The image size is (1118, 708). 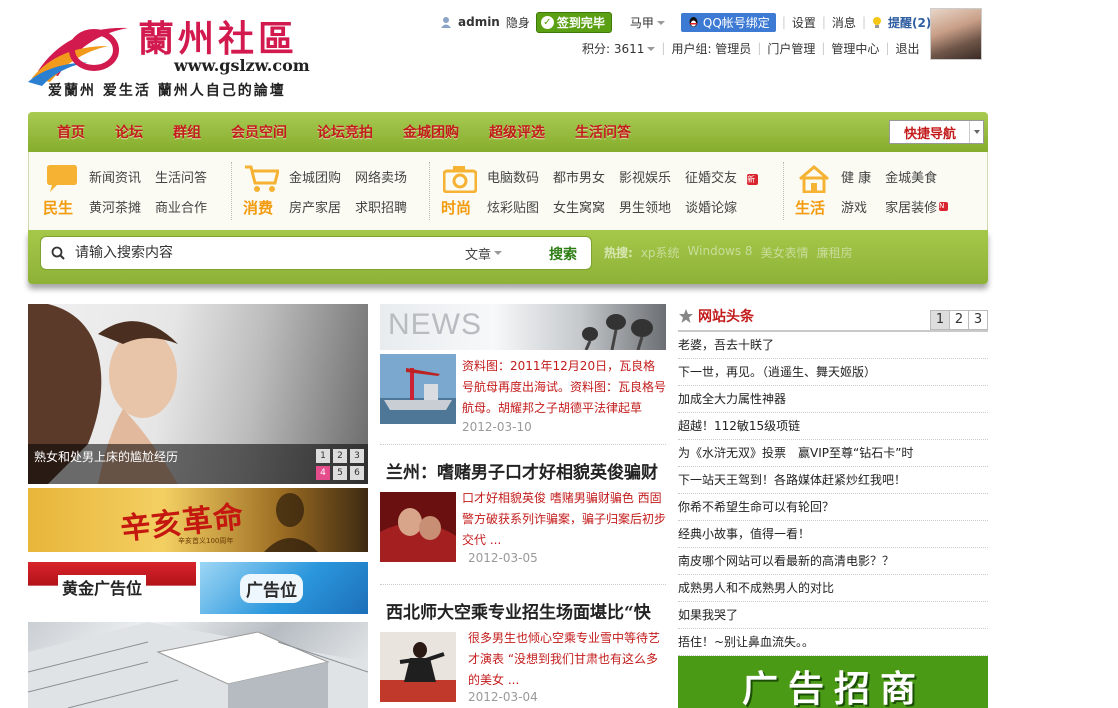 What do you see at coordinates (340, 473) in the screenshot?
I see `slide-page-button: 5` at bounding box center [340, 473].